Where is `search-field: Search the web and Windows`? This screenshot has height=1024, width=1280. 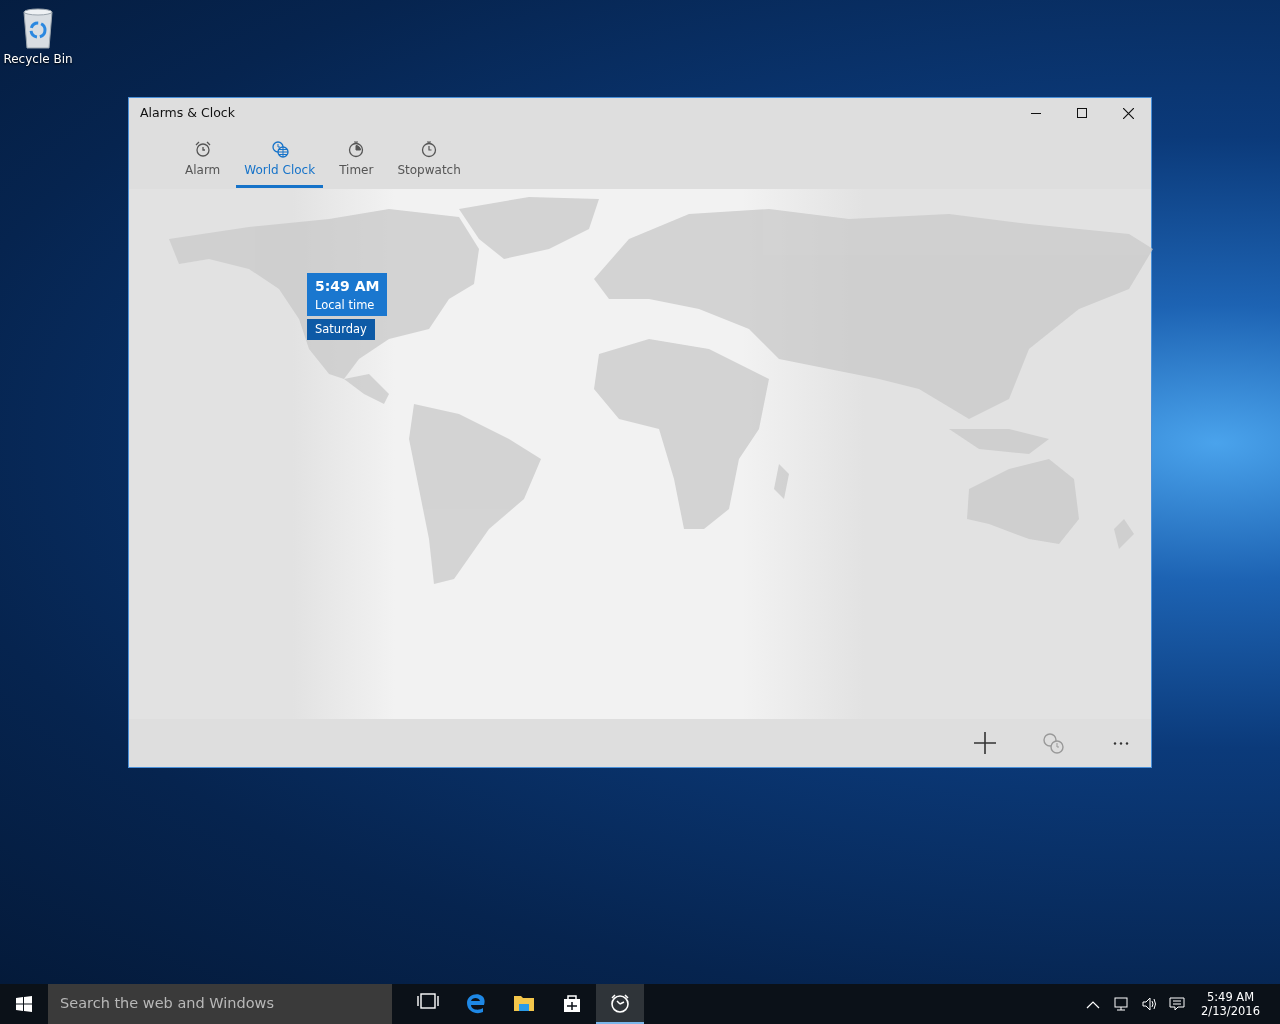 search-field: Search the web and Windows is located at coordinates (220, 1004).